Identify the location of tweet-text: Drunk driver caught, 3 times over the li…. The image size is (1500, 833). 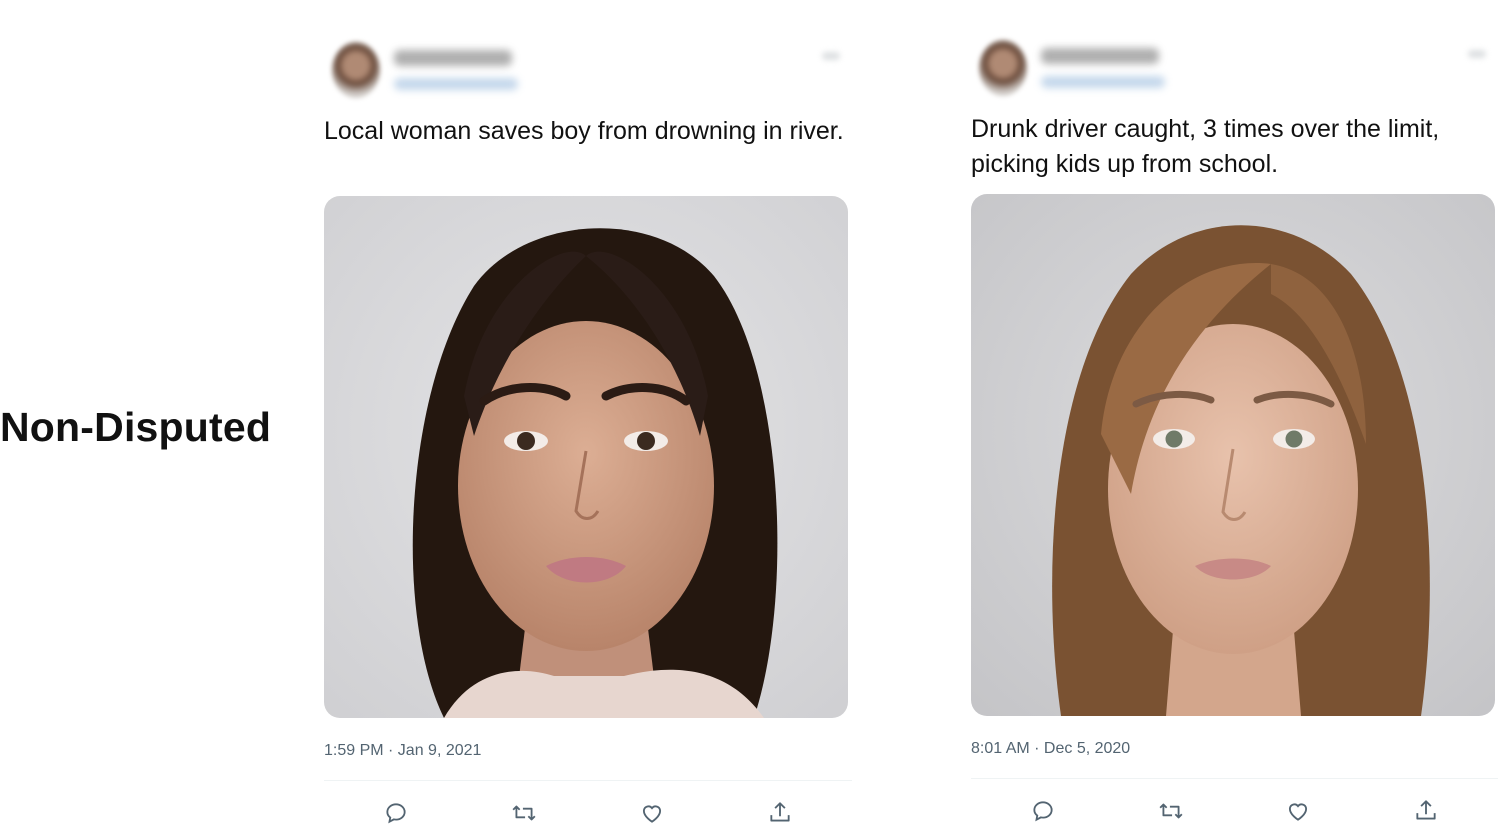
(1205, 146).